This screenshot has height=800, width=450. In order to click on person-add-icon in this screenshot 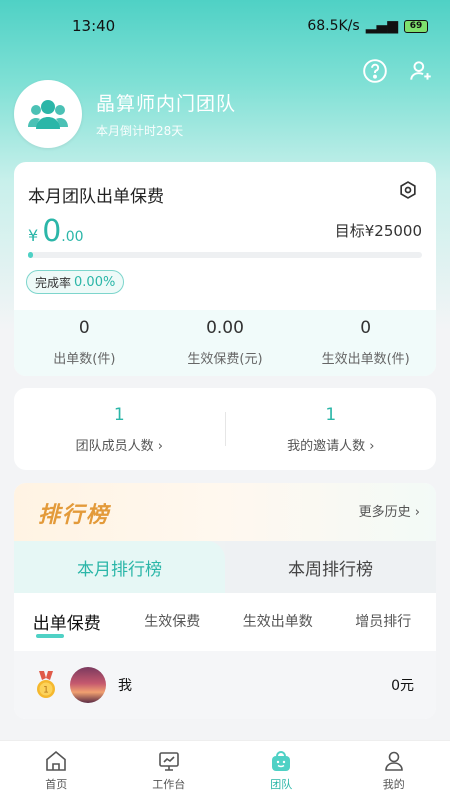, I will do `click(421, 71)`.